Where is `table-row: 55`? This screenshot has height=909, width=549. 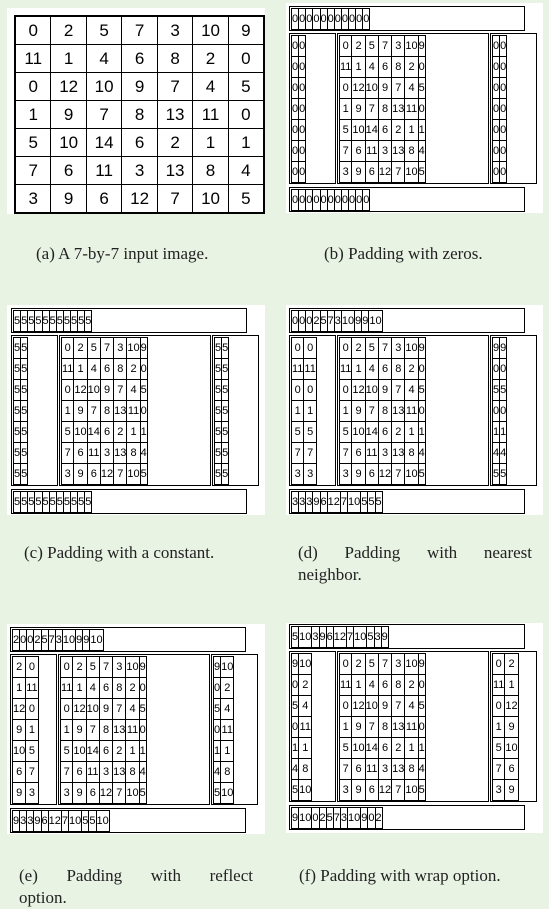 table-row: 55 is located at coordinates (221, 369).